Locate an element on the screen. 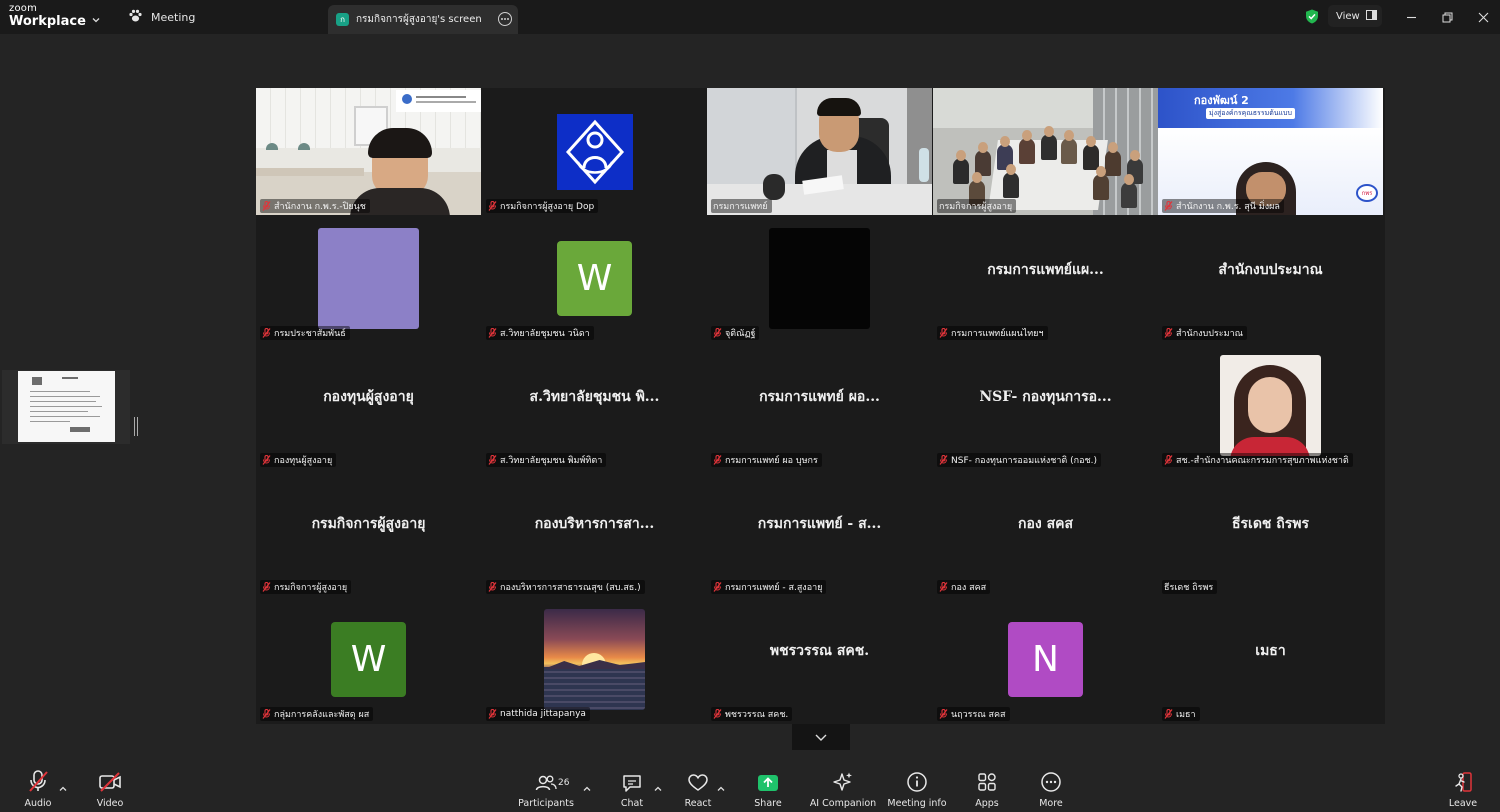  audio-button: Audio is located at coordinates (38, 788).